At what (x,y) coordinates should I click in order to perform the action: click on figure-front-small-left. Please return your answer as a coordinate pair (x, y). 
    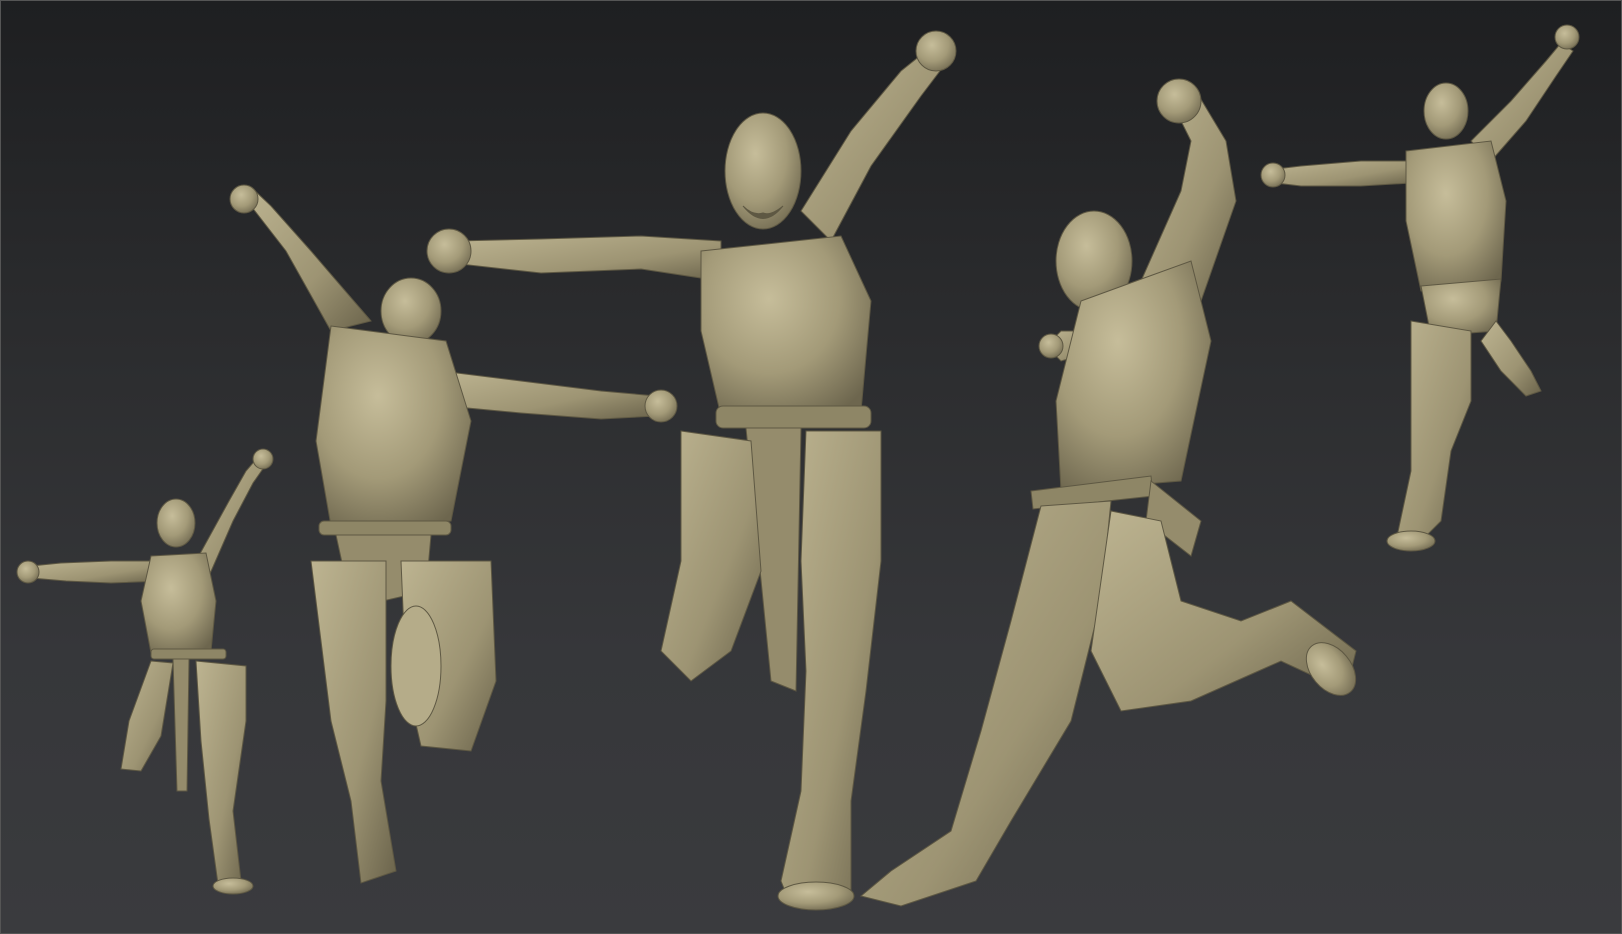
    Looking at the image, I should click on (145, 671).